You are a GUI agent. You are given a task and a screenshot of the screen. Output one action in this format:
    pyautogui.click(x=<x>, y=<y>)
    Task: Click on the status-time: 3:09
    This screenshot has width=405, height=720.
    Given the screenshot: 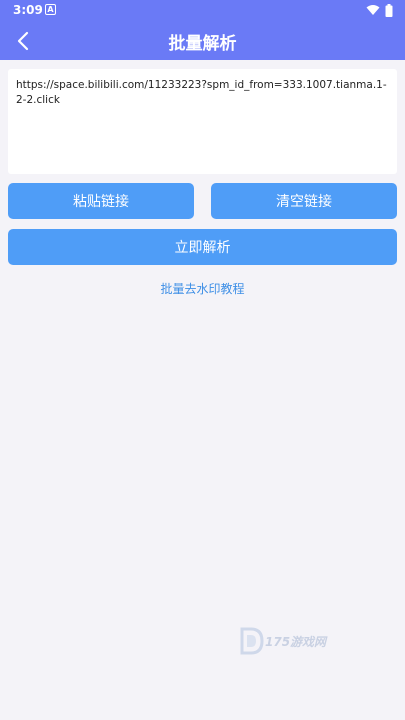 What is the action you would take?
    pyautogui.click(x=28, y=10)
    